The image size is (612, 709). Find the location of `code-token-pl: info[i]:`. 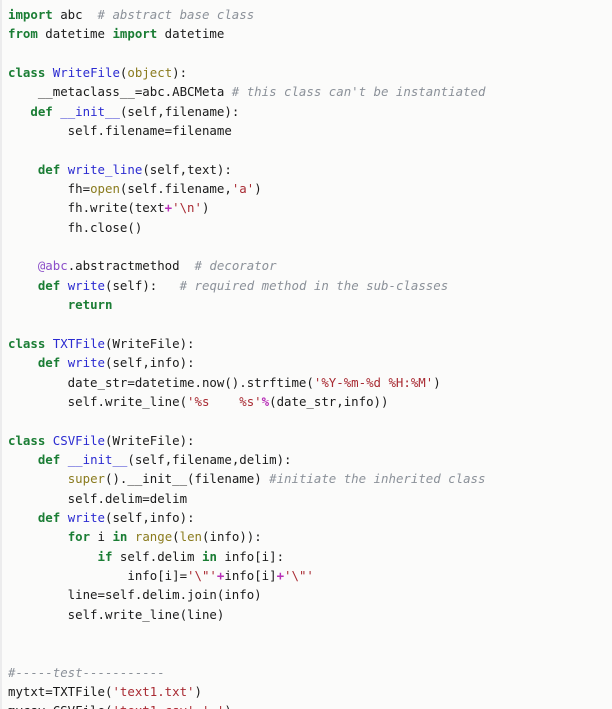

code-token-pl: info[i]: is located at coordinates (250, 556).